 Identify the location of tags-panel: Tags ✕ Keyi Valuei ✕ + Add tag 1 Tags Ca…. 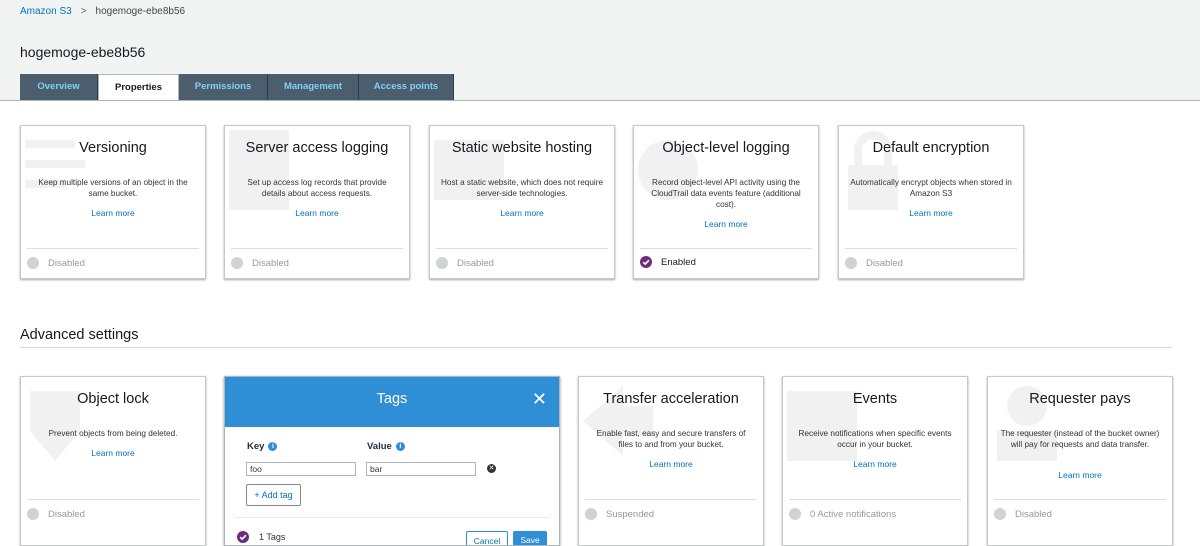
(392, 461).